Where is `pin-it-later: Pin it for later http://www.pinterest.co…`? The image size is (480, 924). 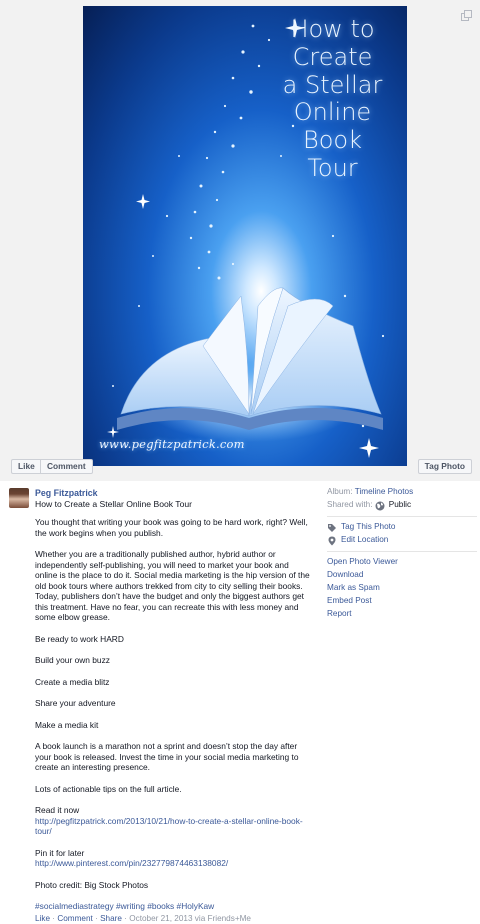
pin-it-later: Pin it for later http://www.pinterest.co… is located at coordinates (173, 858).